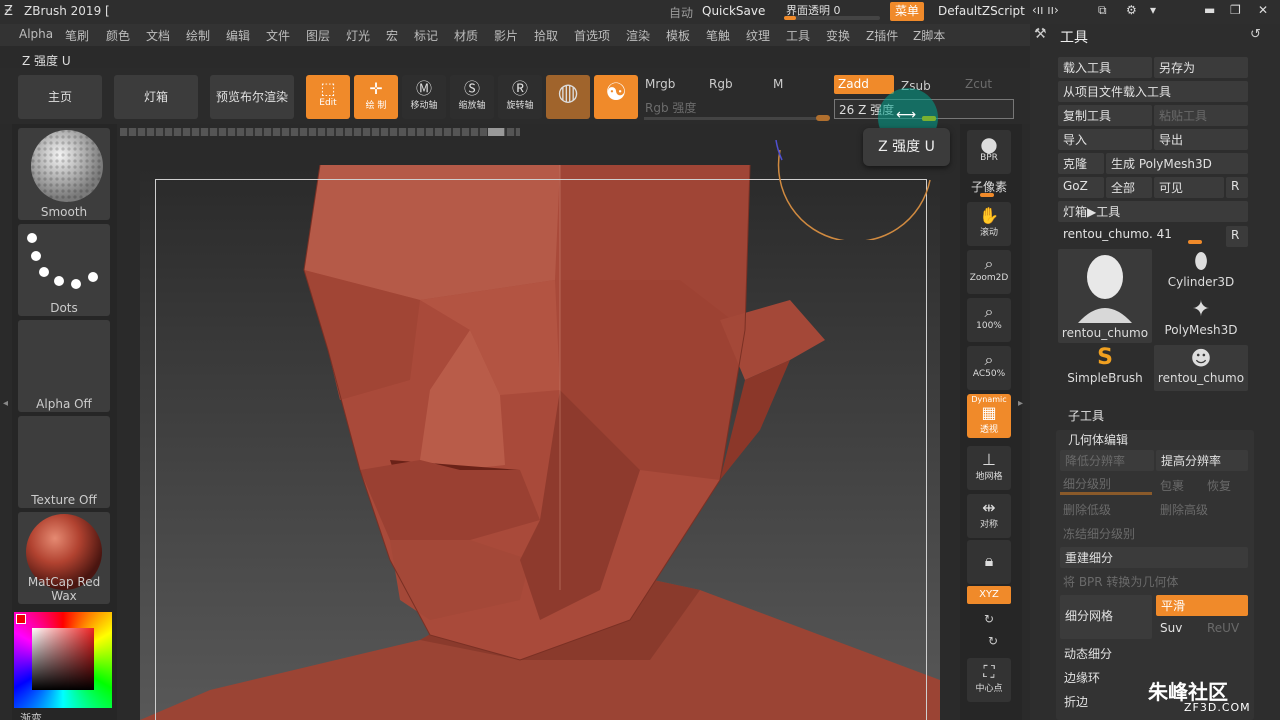 The height and width of the screenshot is (720, 1280). What do you see at coordinates (989, 368) in the screenshot?
I see `ac50-button: ⌕ AC50%` at bounding box center [989, 368].